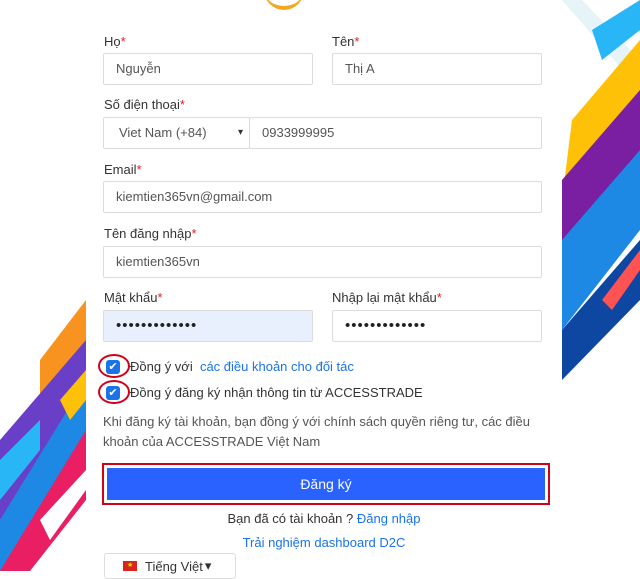  What do you see at coordinates (157, 325) in the screenshot?
I see `password-masked-value: •••••••••••••` at bounding box center [157, 325].